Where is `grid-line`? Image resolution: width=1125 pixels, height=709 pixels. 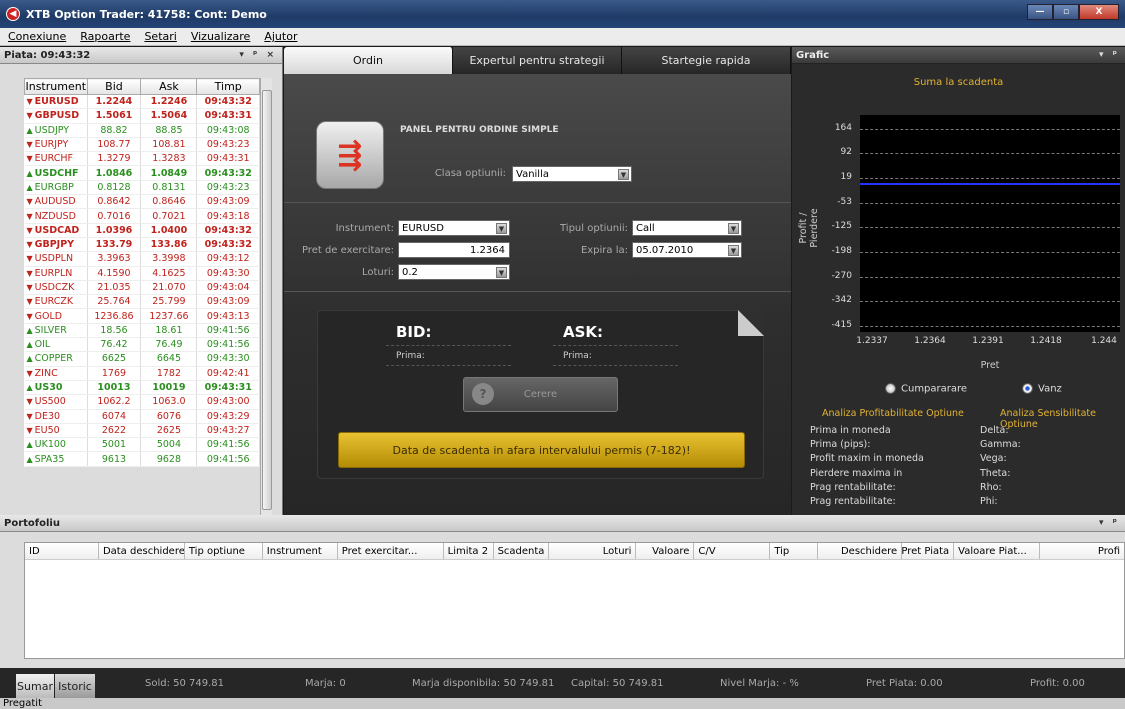 grid-line is located at coordinates (990, 302).